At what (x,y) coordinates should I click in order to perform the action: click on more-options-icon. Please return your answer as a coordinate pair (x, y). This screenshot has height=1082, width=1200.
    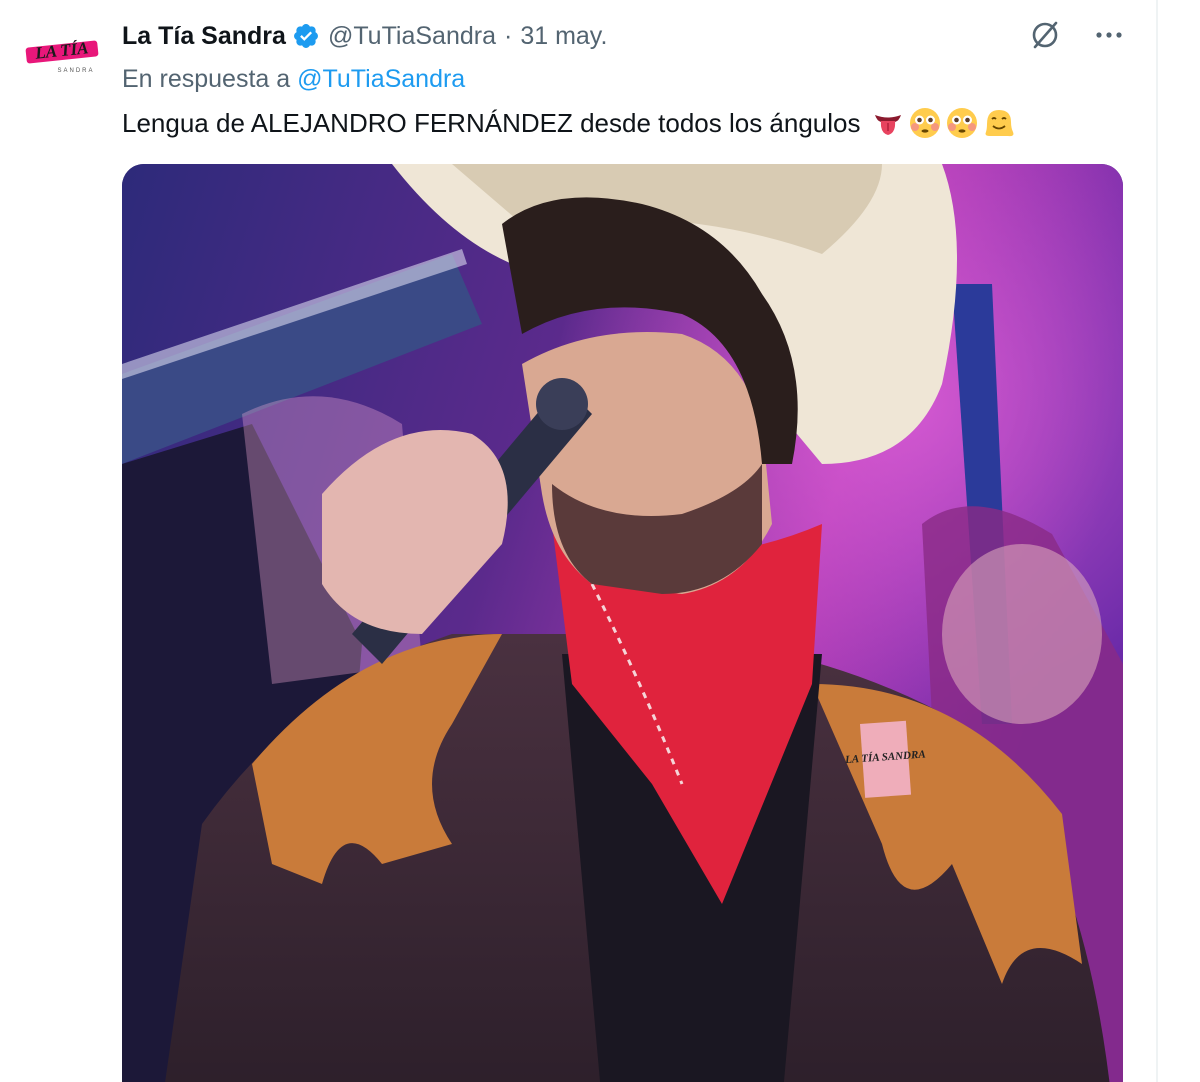
    Looking at the image, I should click on (1109, 35).